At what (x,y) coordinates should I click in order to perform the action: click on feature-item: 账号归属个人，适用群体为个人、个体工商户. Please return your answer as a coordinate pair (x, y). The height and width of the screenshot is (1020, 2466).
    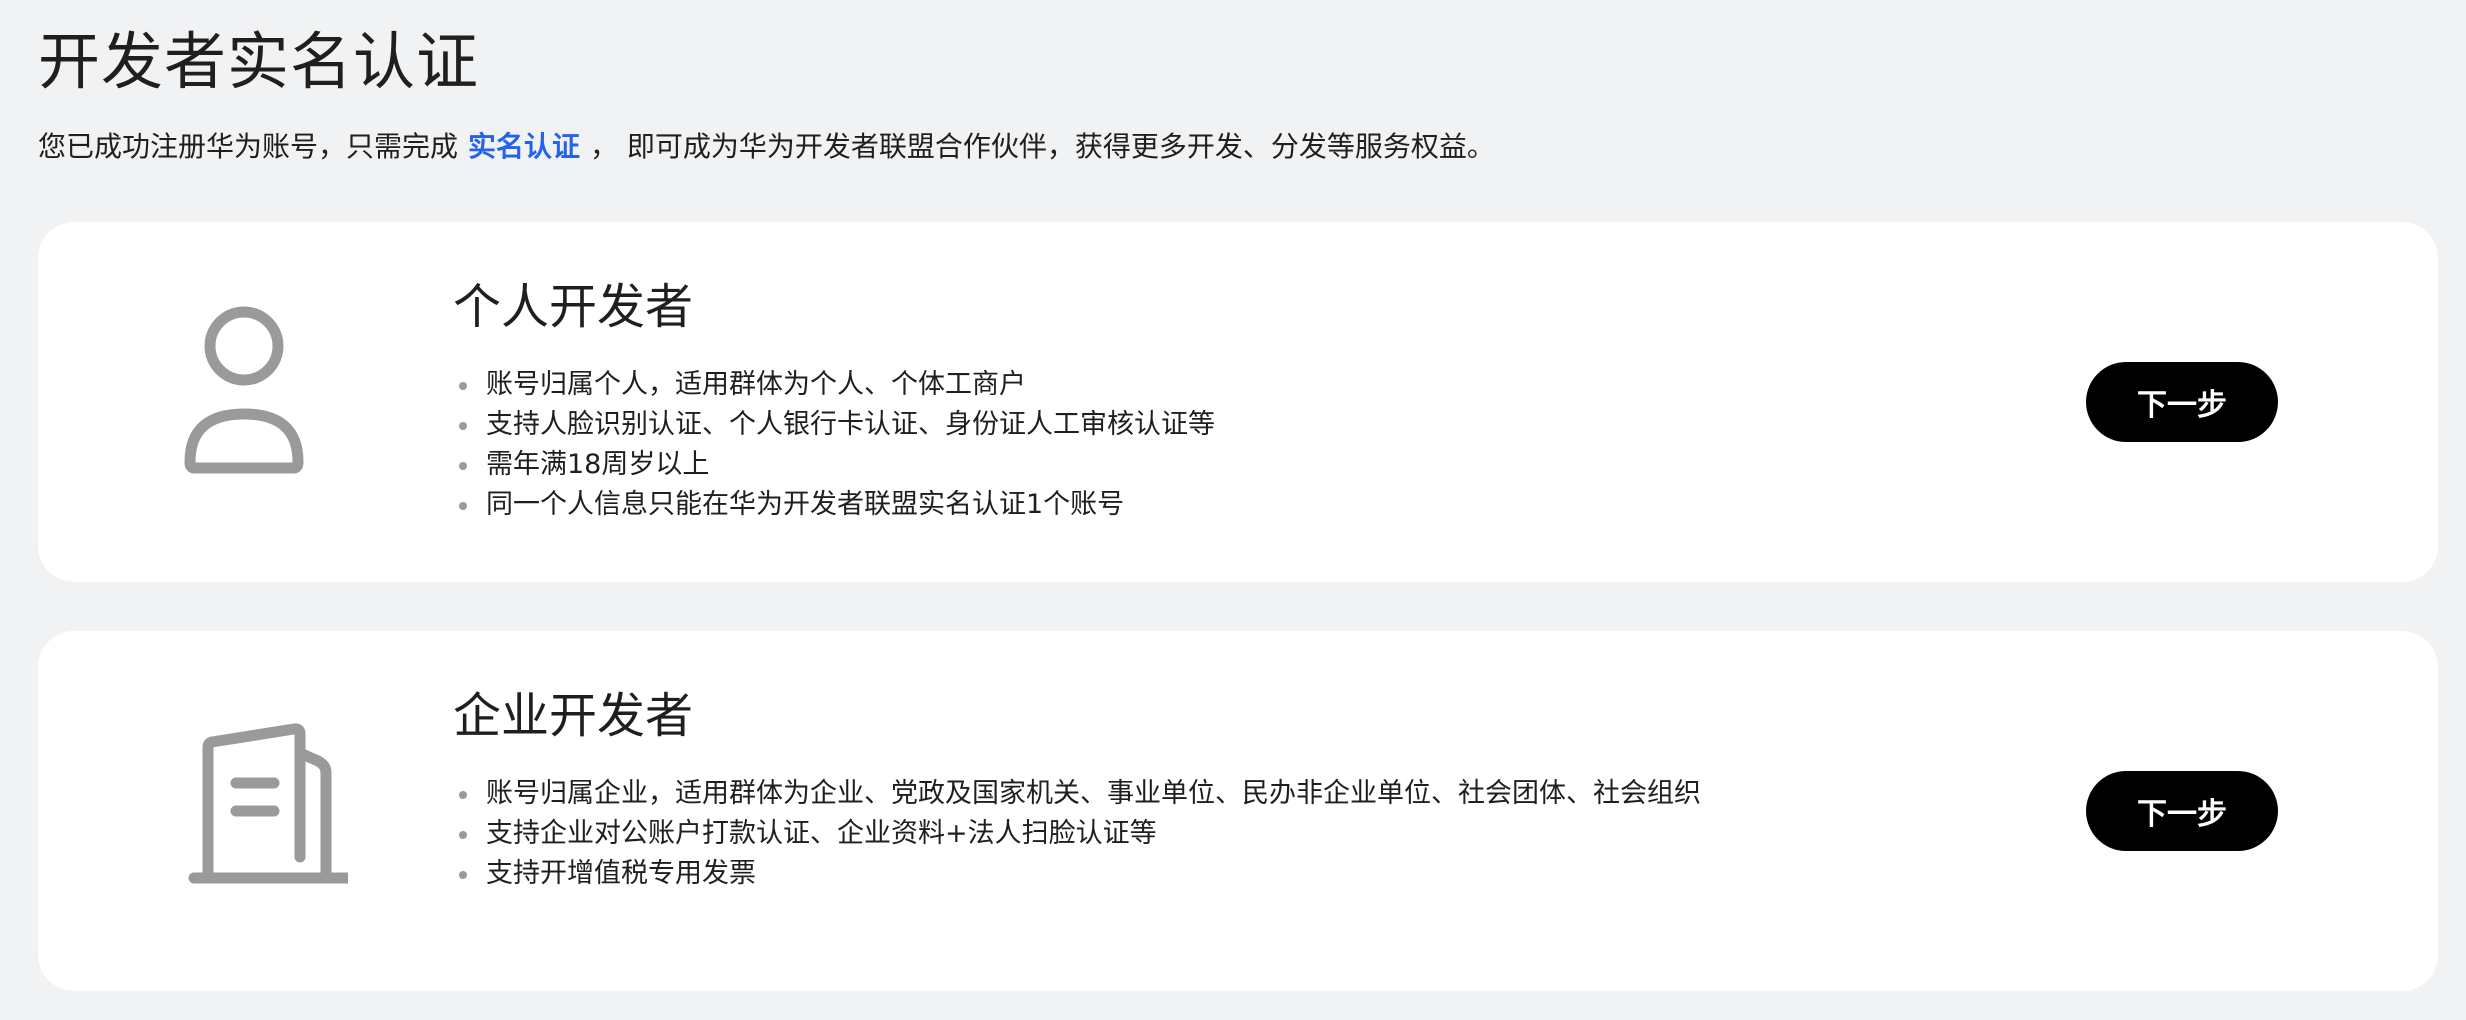
    Looking at the image, I should click on (834, 385).